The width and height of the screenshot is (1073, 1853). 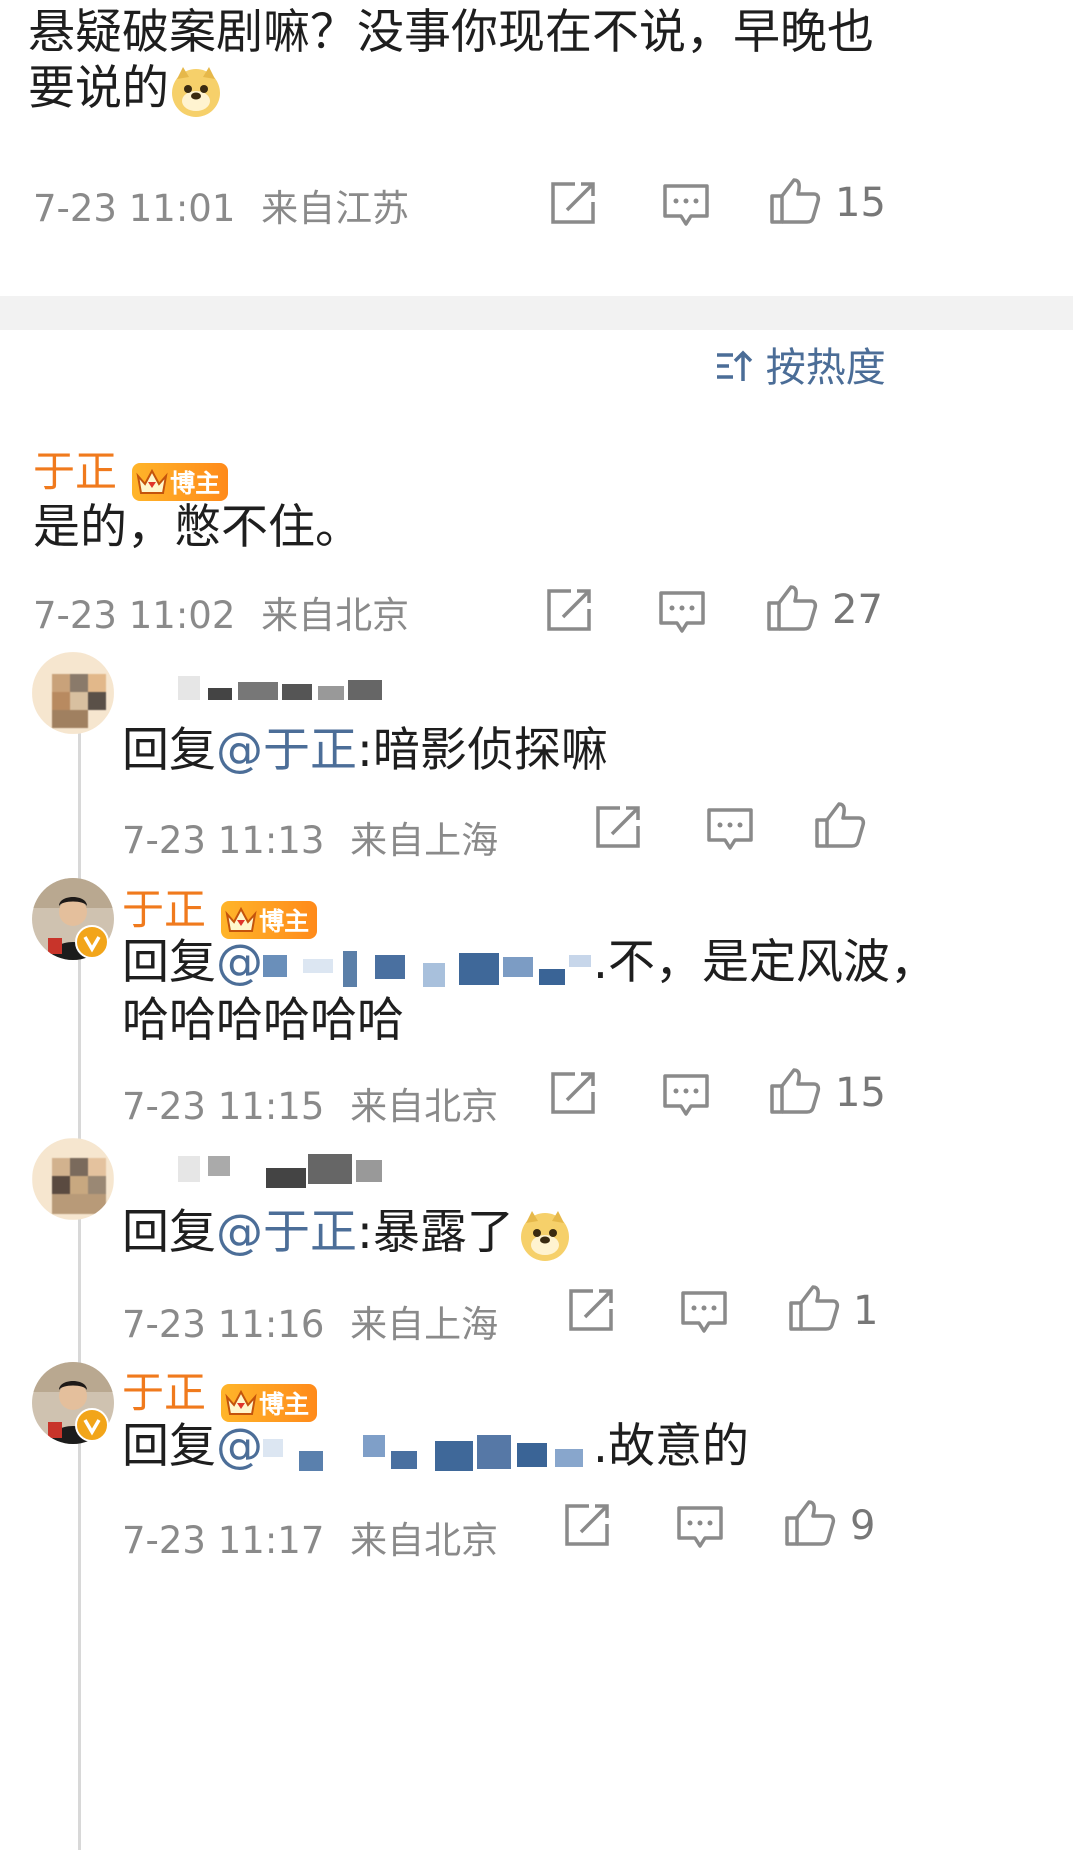 What do you see at coordinates (195, 483) in the screenshot?
I see `badge-label: 博主` at bounding box center [195, 483].